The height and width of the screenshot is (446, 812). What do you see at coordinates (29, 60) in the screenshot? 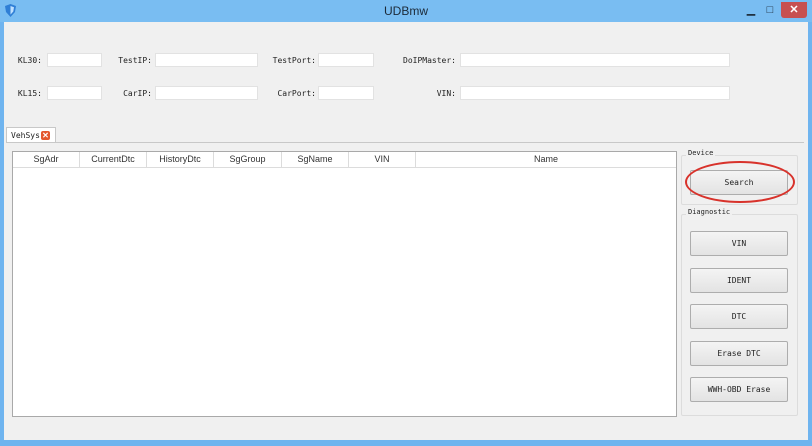
I see `kl30-label: KL30:` at bounding box center [29, 60].